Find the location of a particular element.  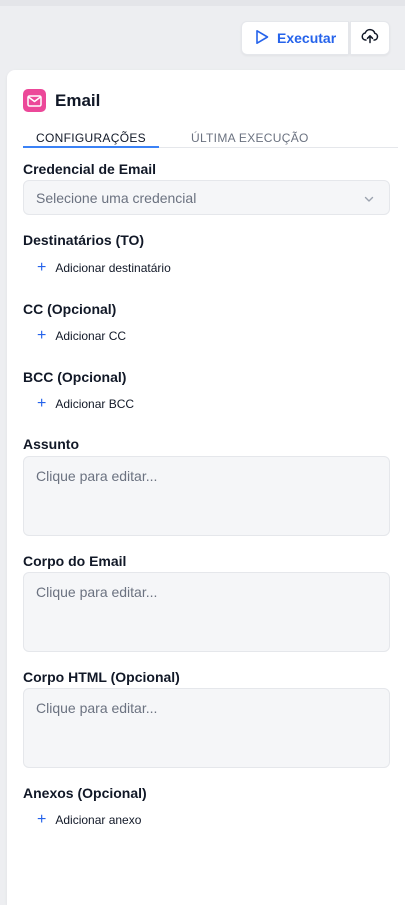

tab-ultima-execucao: ÚLTIMA EXECUÇÃO is located at coordinates (250, 138).